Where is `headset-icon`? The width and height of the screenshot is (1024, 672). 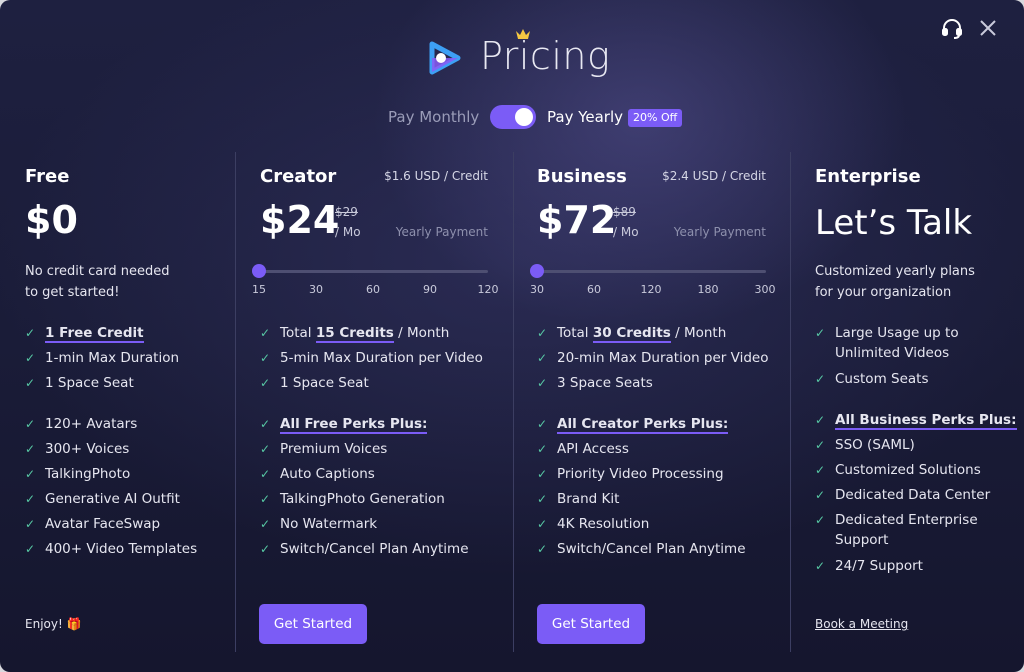
headset-icon is located at coordinates (952, 28).